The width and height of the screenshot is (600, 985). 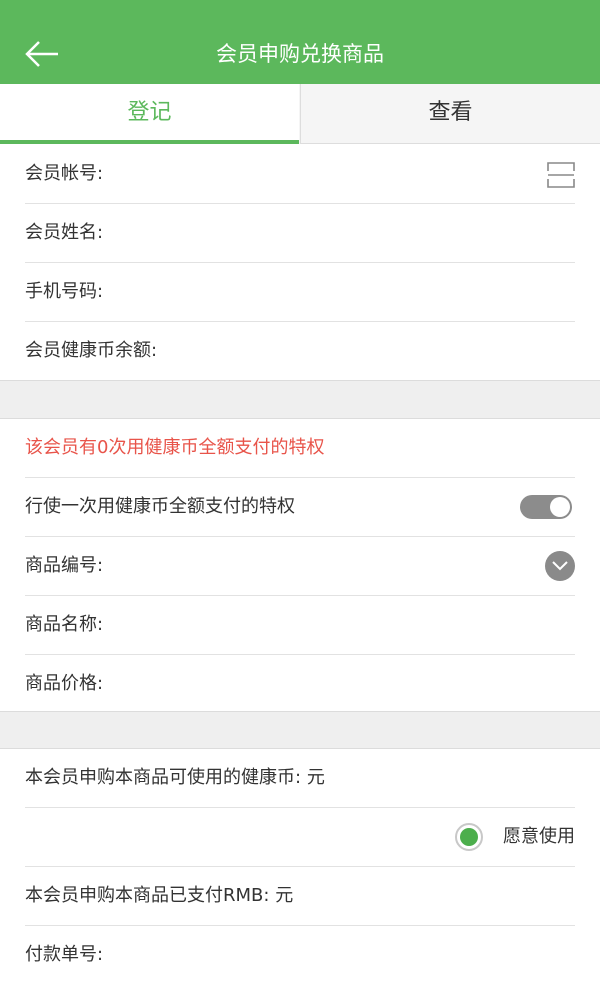 I want to click on product-name-row: 商品名称:, so click(x=300, y=625).